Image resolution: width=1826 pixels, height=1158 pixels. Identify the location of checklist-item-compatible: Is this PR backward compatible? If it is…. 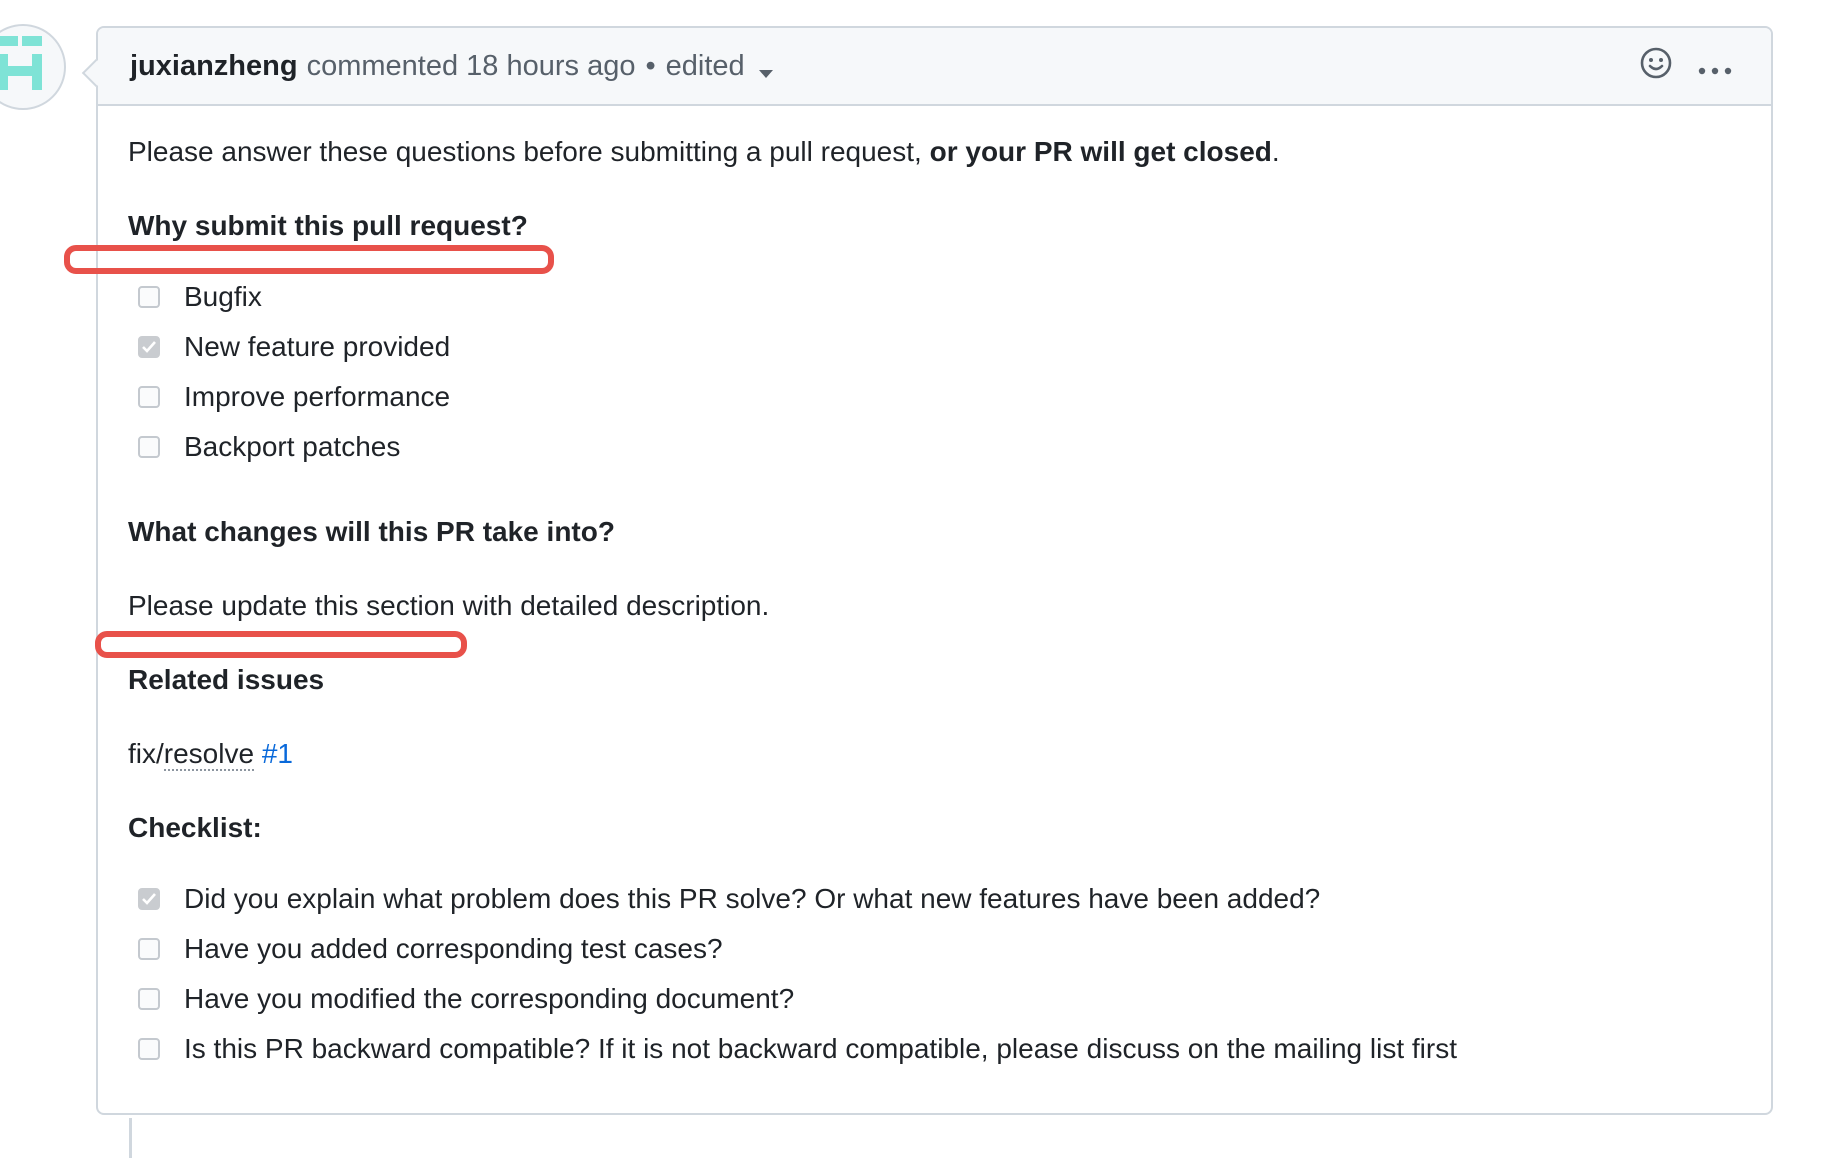
(797, 1049).